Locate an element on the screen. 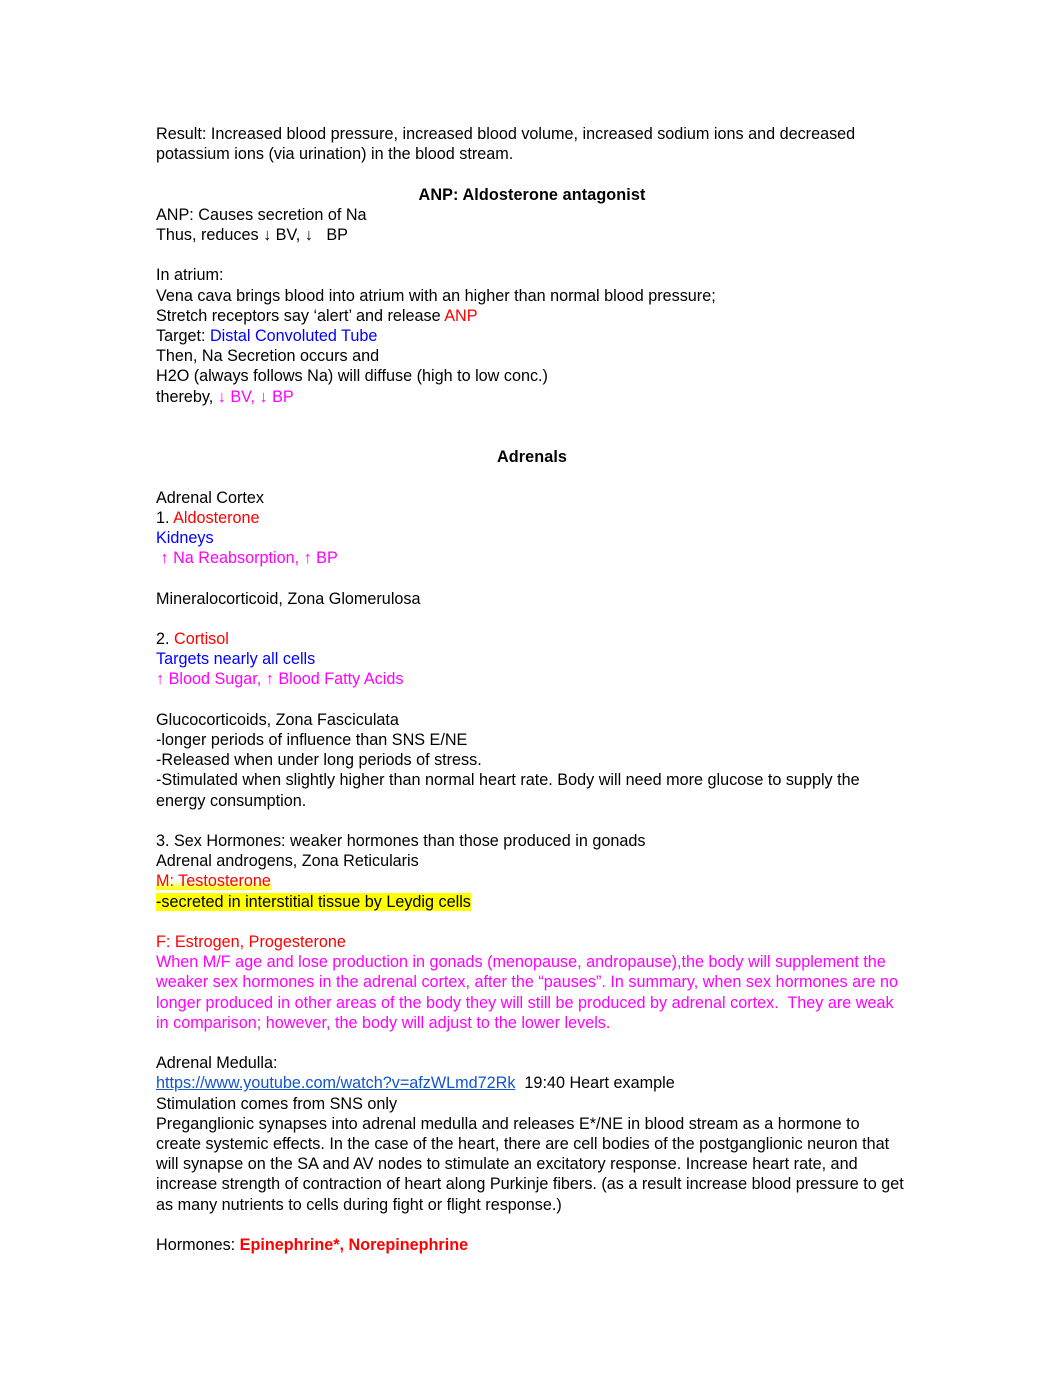 The height and width of the screenshot is (1376, 1062). heading-adrenals: Adrenals is located at coordinates (532, 457).